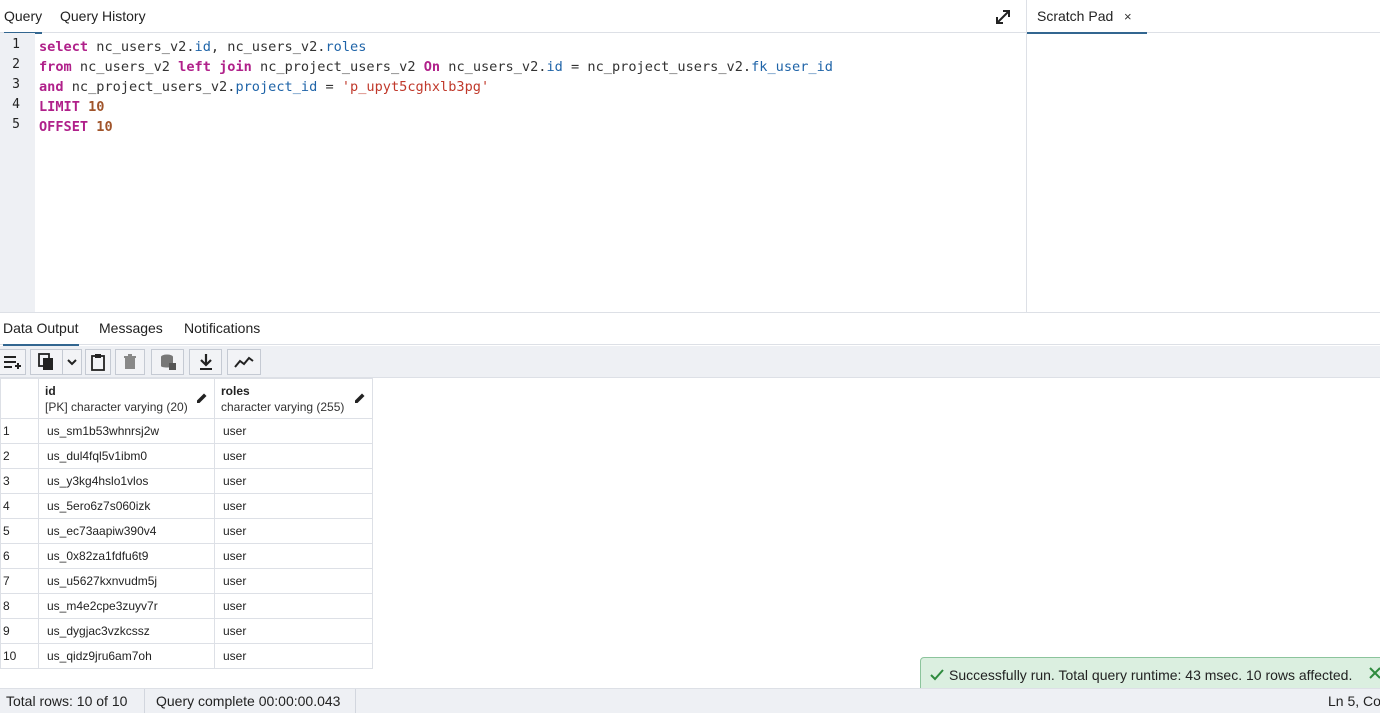 The image size is (1380, 713). What do you see at coordinates (23, 17) in the screenshot?
I see `tab-query: Query` at bounding box center [23, 17].